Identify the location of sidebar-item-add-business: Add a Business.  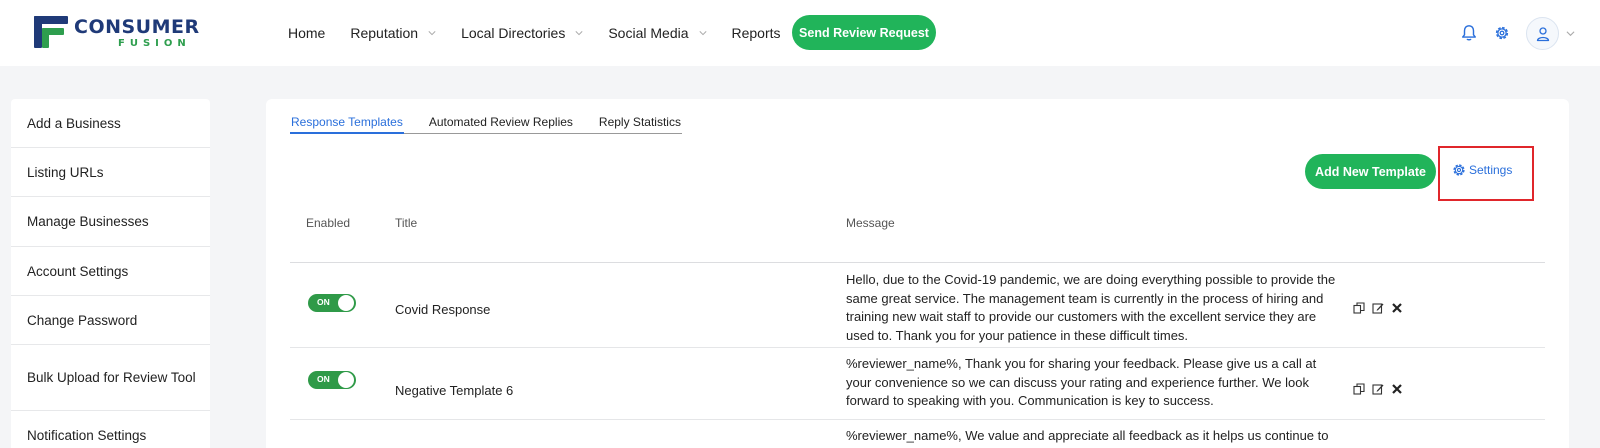
(110, 123).